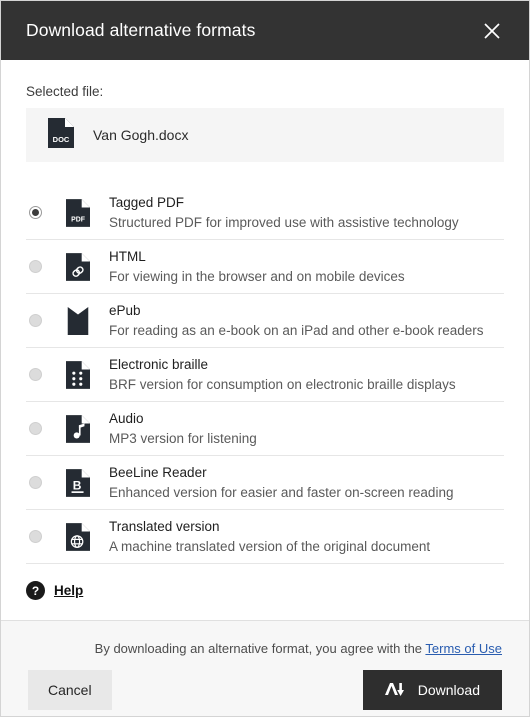  Describe the element at coordinates (265, 429) in the screenshot. I see `option-row-audio: Audio MP3 version for listening` at that location.